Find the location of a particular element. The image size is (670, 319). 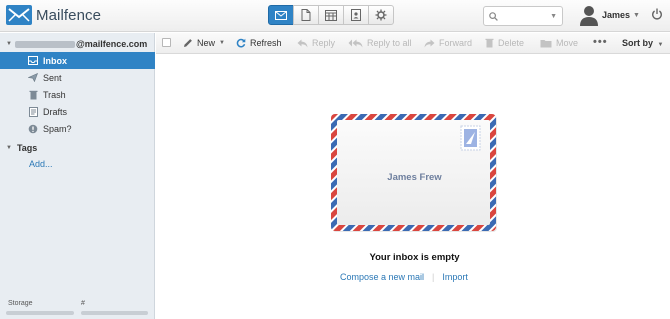

sidebar-item-label: Drafts is located at coordinates (55, 111).